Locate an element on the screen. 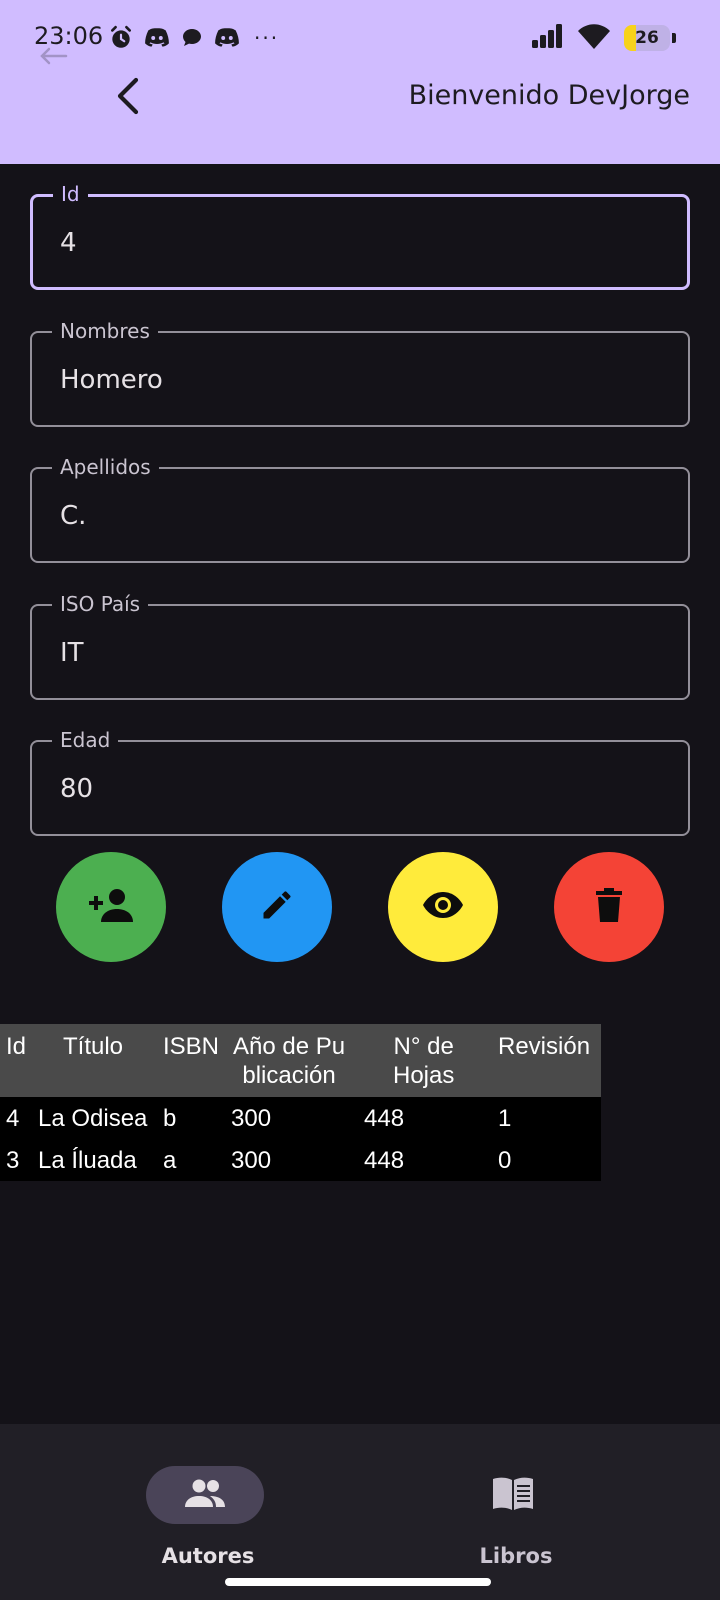 Image resolution: width=720 pixels, height=1600 pixels. nombres-field: Nombres is located at coordinates (360, 373).